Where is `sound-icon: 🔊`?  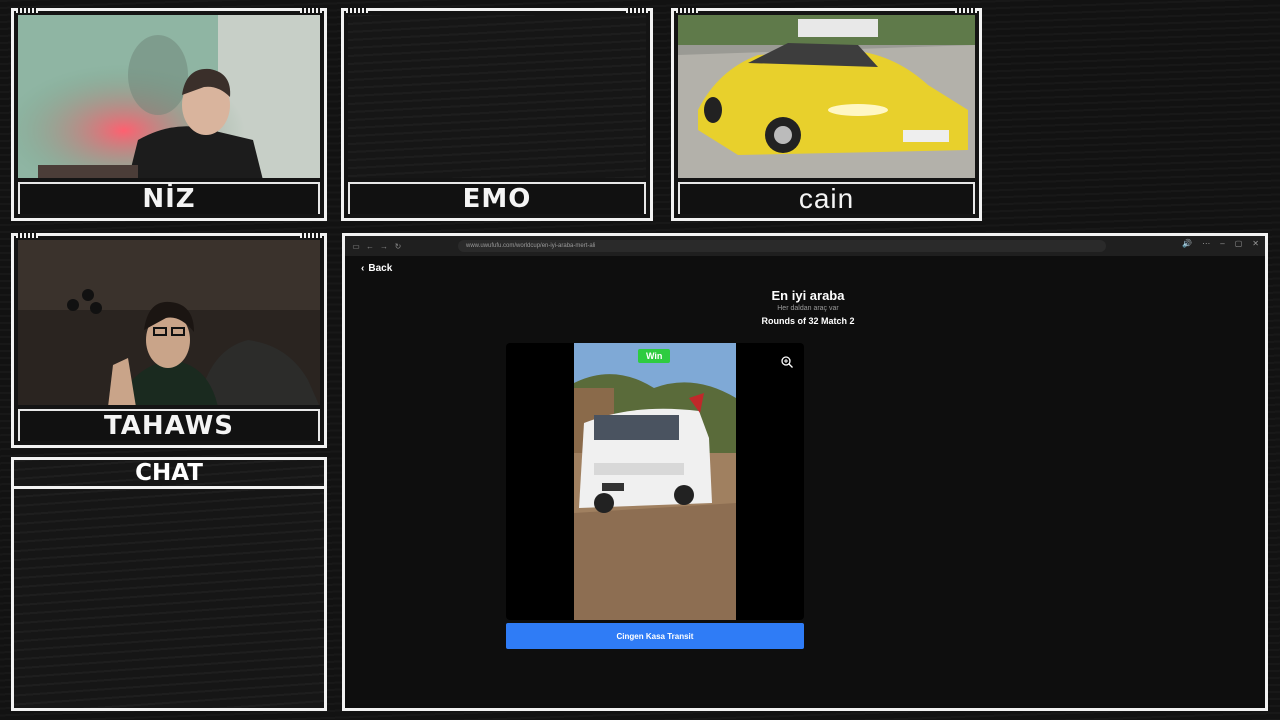 sound-icon: 🔊 is located at coordinates (1187, 243).